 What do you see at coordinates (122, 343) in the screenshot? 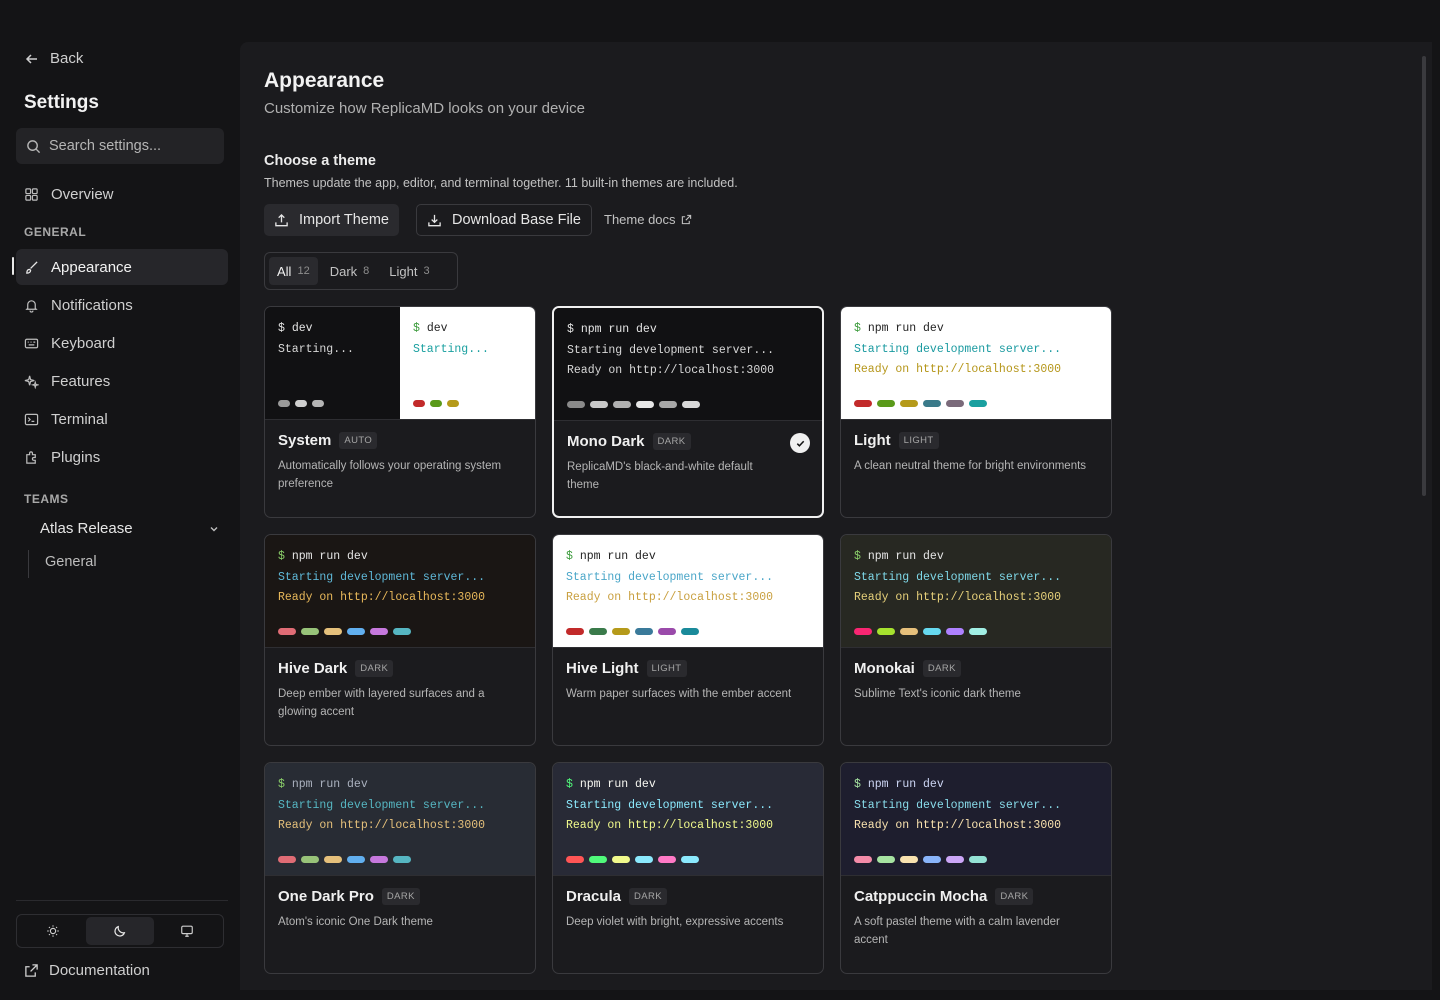
I see `sidebar-item-keyboard: Keyboard` at bounding box center [122, 343].